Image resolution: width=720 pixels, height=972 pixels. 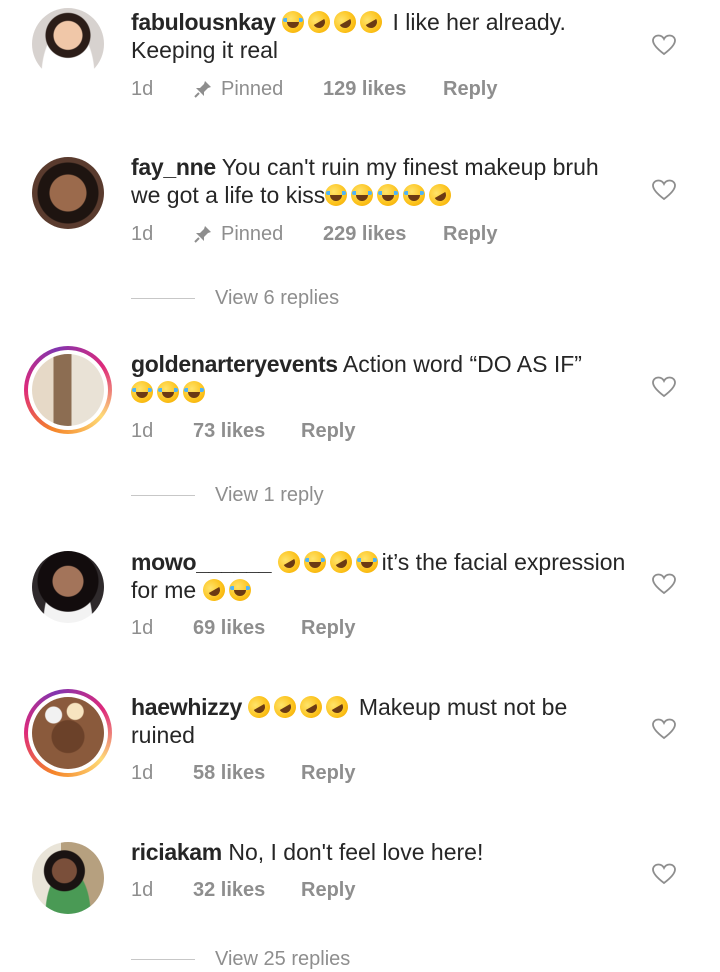 What do you see at coordinates (381, 720) in the screenshot?
I see `comment-text: haewhizzy Makeup must not be ruined` at bounding box center [381, 720].